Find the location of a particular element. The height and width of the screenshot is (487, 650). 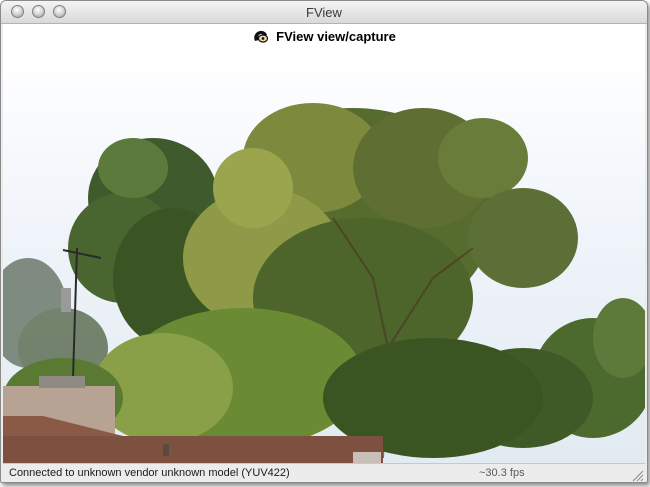

view-title: FView view/capture is located at coordinates (336, 36).